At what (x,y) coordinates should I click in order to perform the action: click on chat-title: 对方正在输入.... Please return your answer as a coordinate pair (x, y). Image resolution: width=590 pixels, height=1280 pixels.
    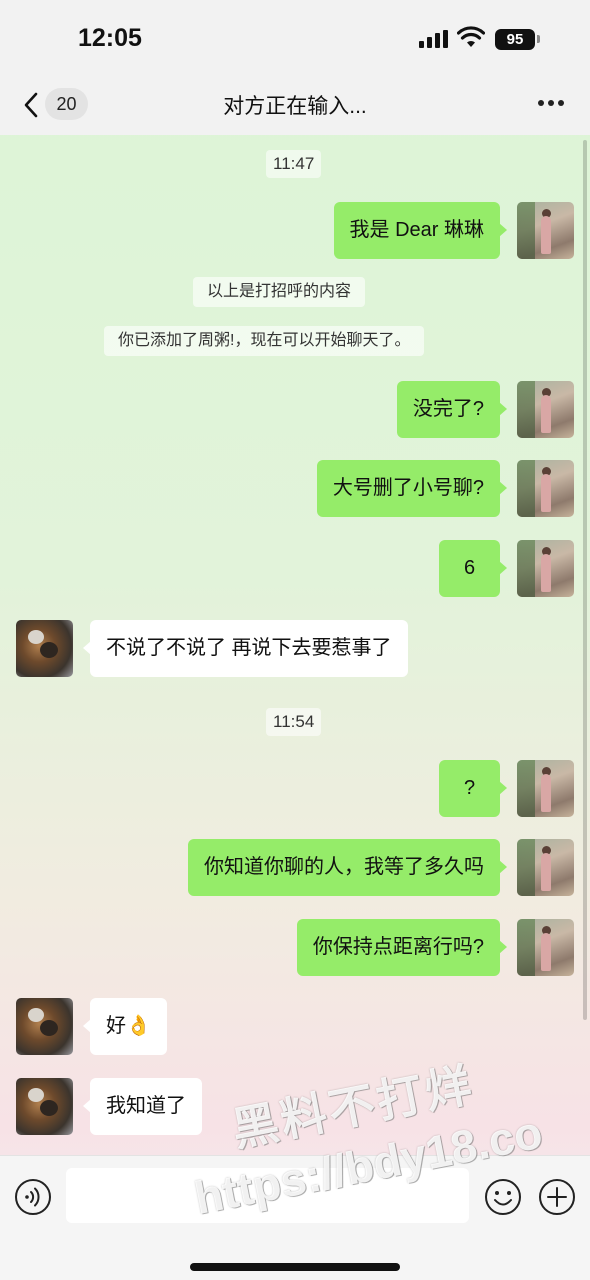
    Looking at the image, I should click on (295, 106).